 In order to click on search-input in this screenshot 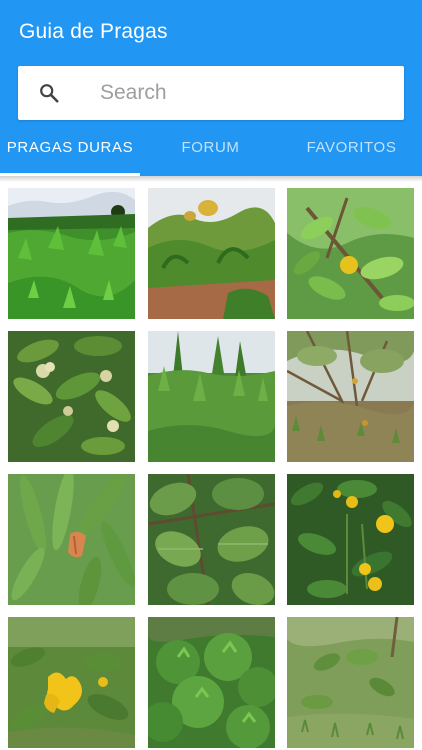, I will do `click(245, 93)`.